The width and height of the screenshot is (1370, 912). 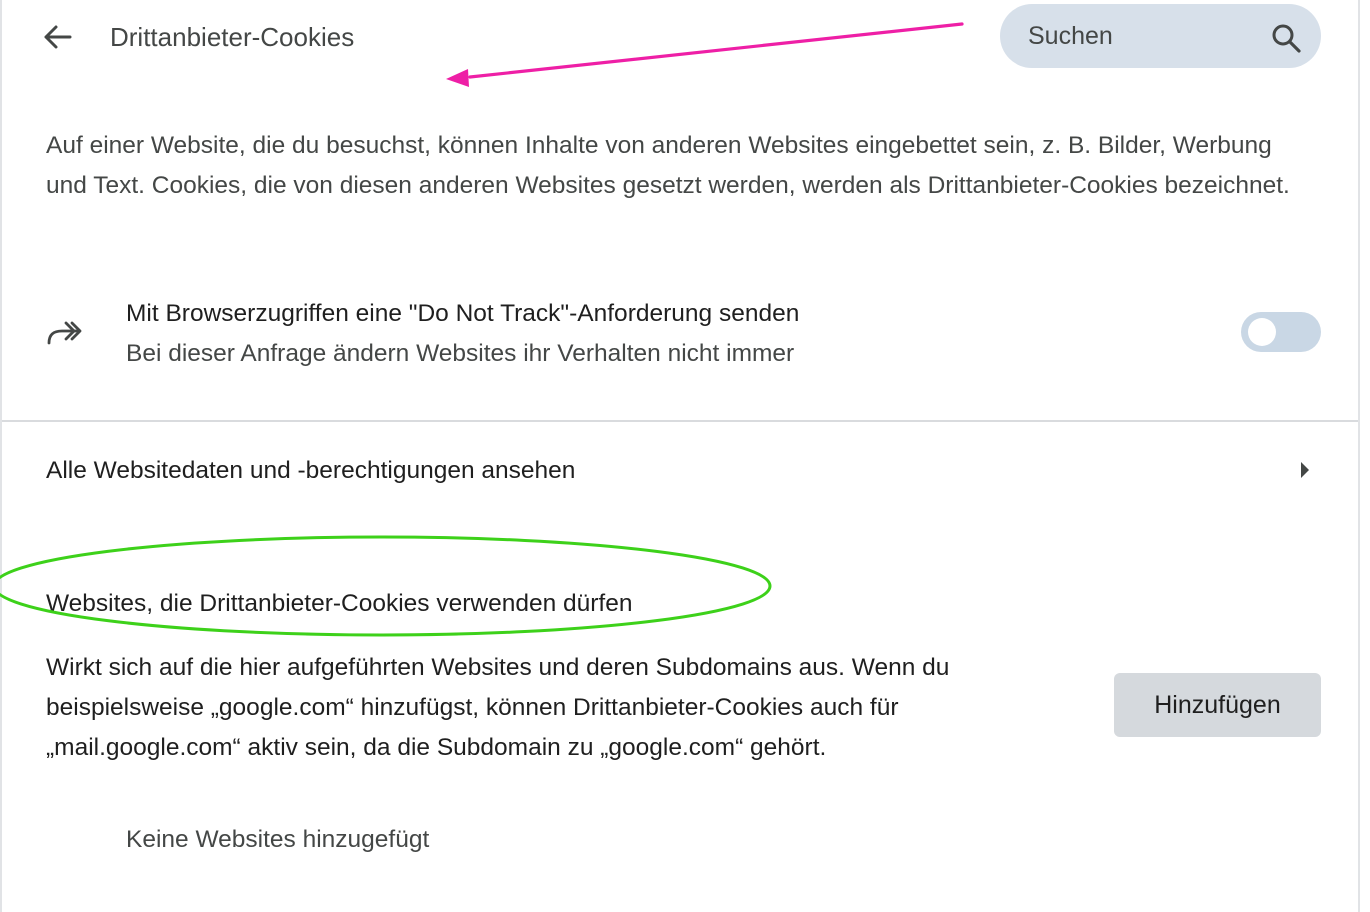 I want to click on chevron-right-icon, so click(x=1305, y=470).